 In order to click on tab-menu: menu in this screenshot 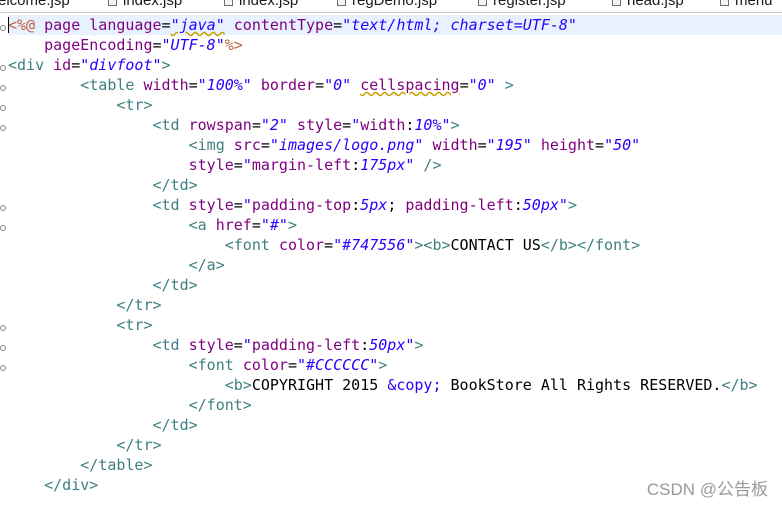, I will do `click(746, 6)`.